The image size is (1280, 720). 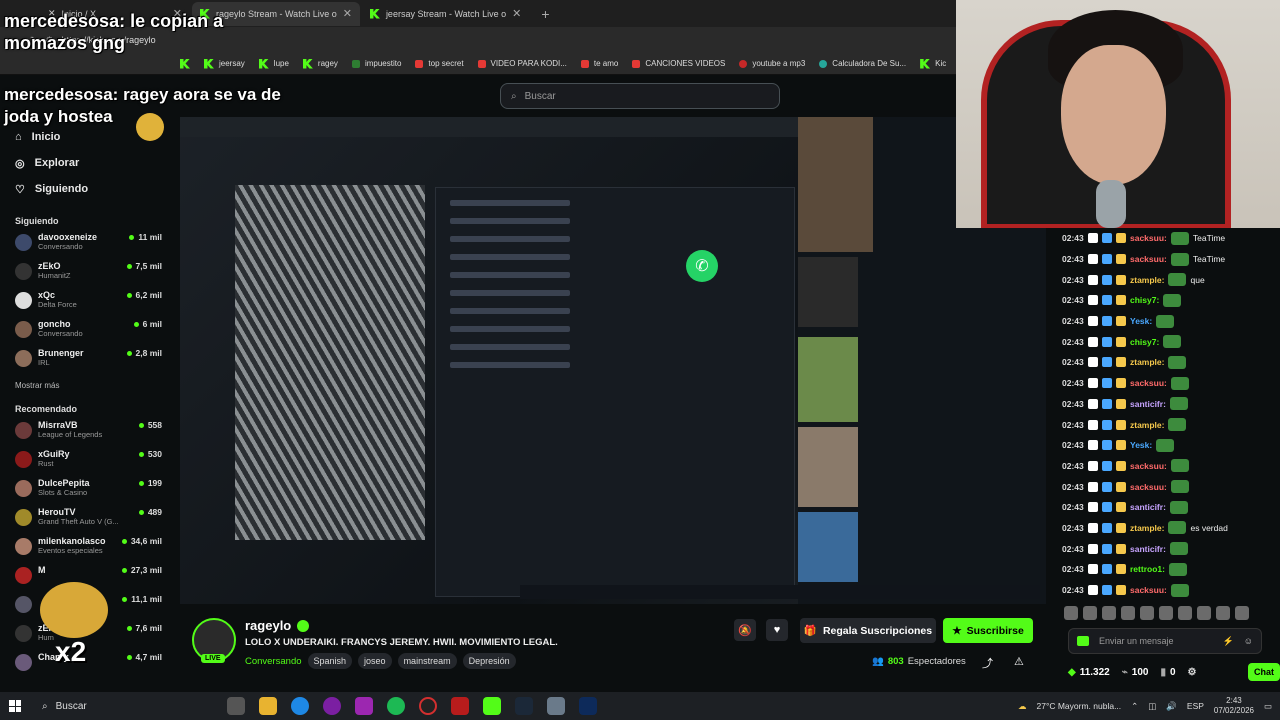 What do you see at coordinates (1248, 641) in the screenshot?
I see `emoji-icon: ☺` at bounding box center [1248, 641].